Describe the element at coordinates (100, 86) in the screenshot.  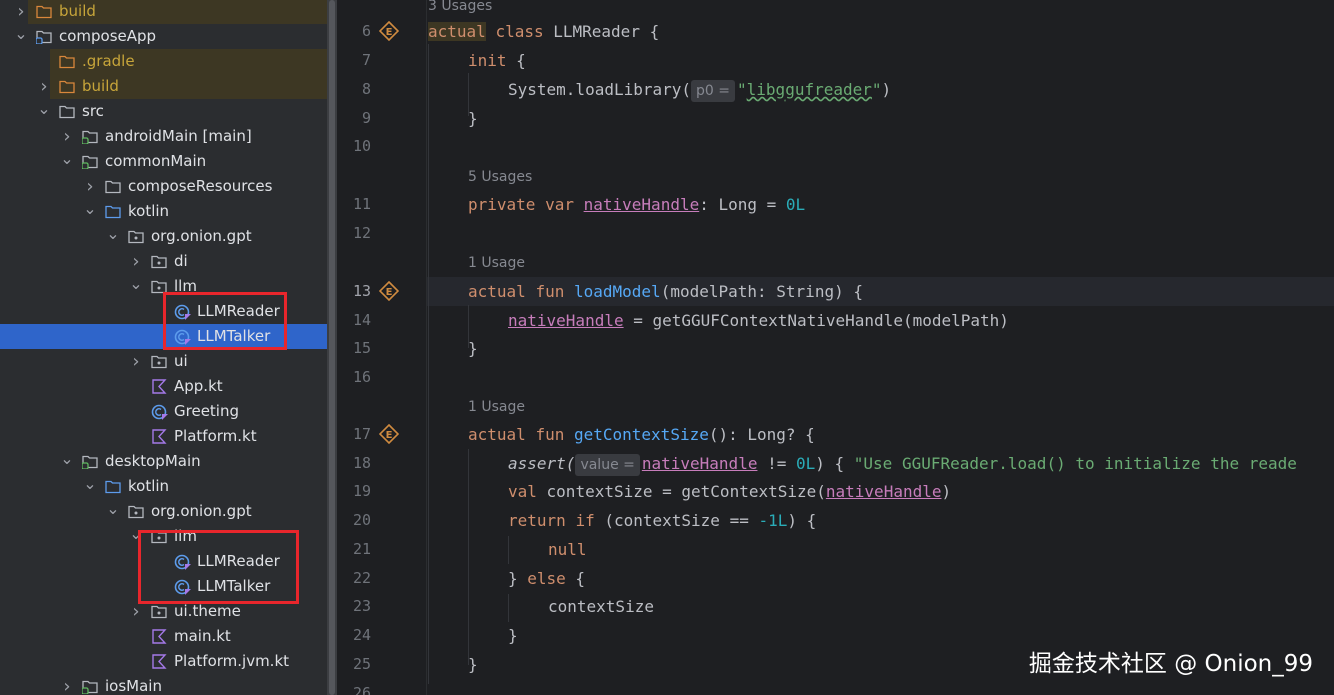
I see `tree-item-label: build` at that location.